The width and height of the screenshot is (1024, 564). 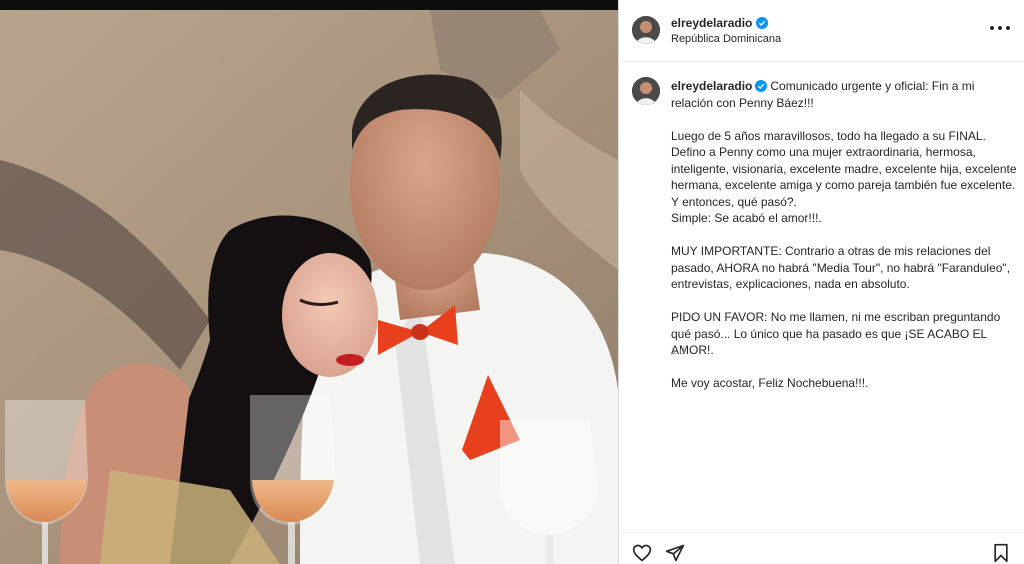 I want to click on photo-top-bar, so click(x=309, y=5).